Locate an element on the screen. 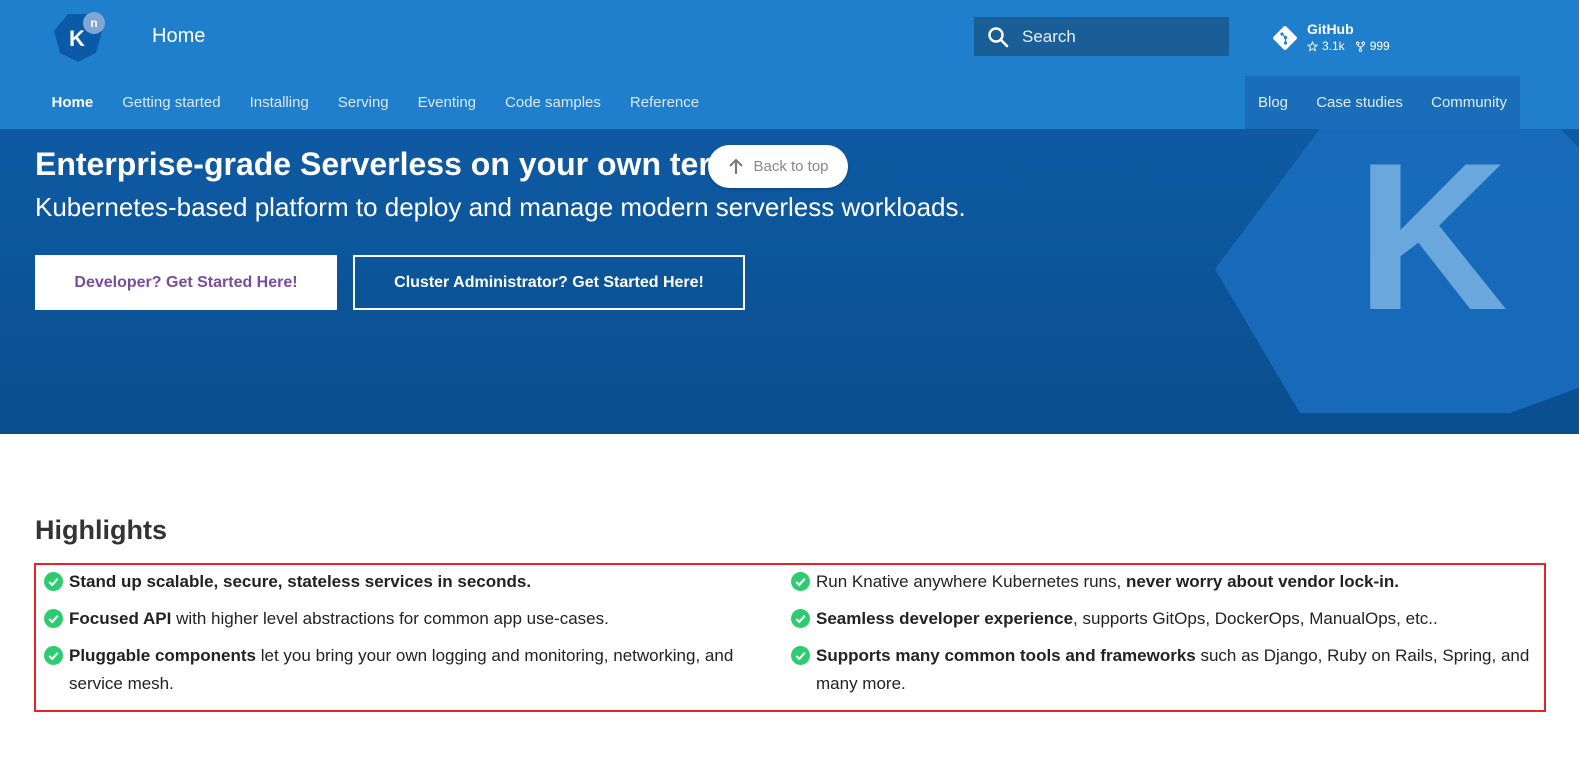 The height and width of the screenshot is (757, 1579). nav-code-samples: Code samples is located at coordinates (553, 102).